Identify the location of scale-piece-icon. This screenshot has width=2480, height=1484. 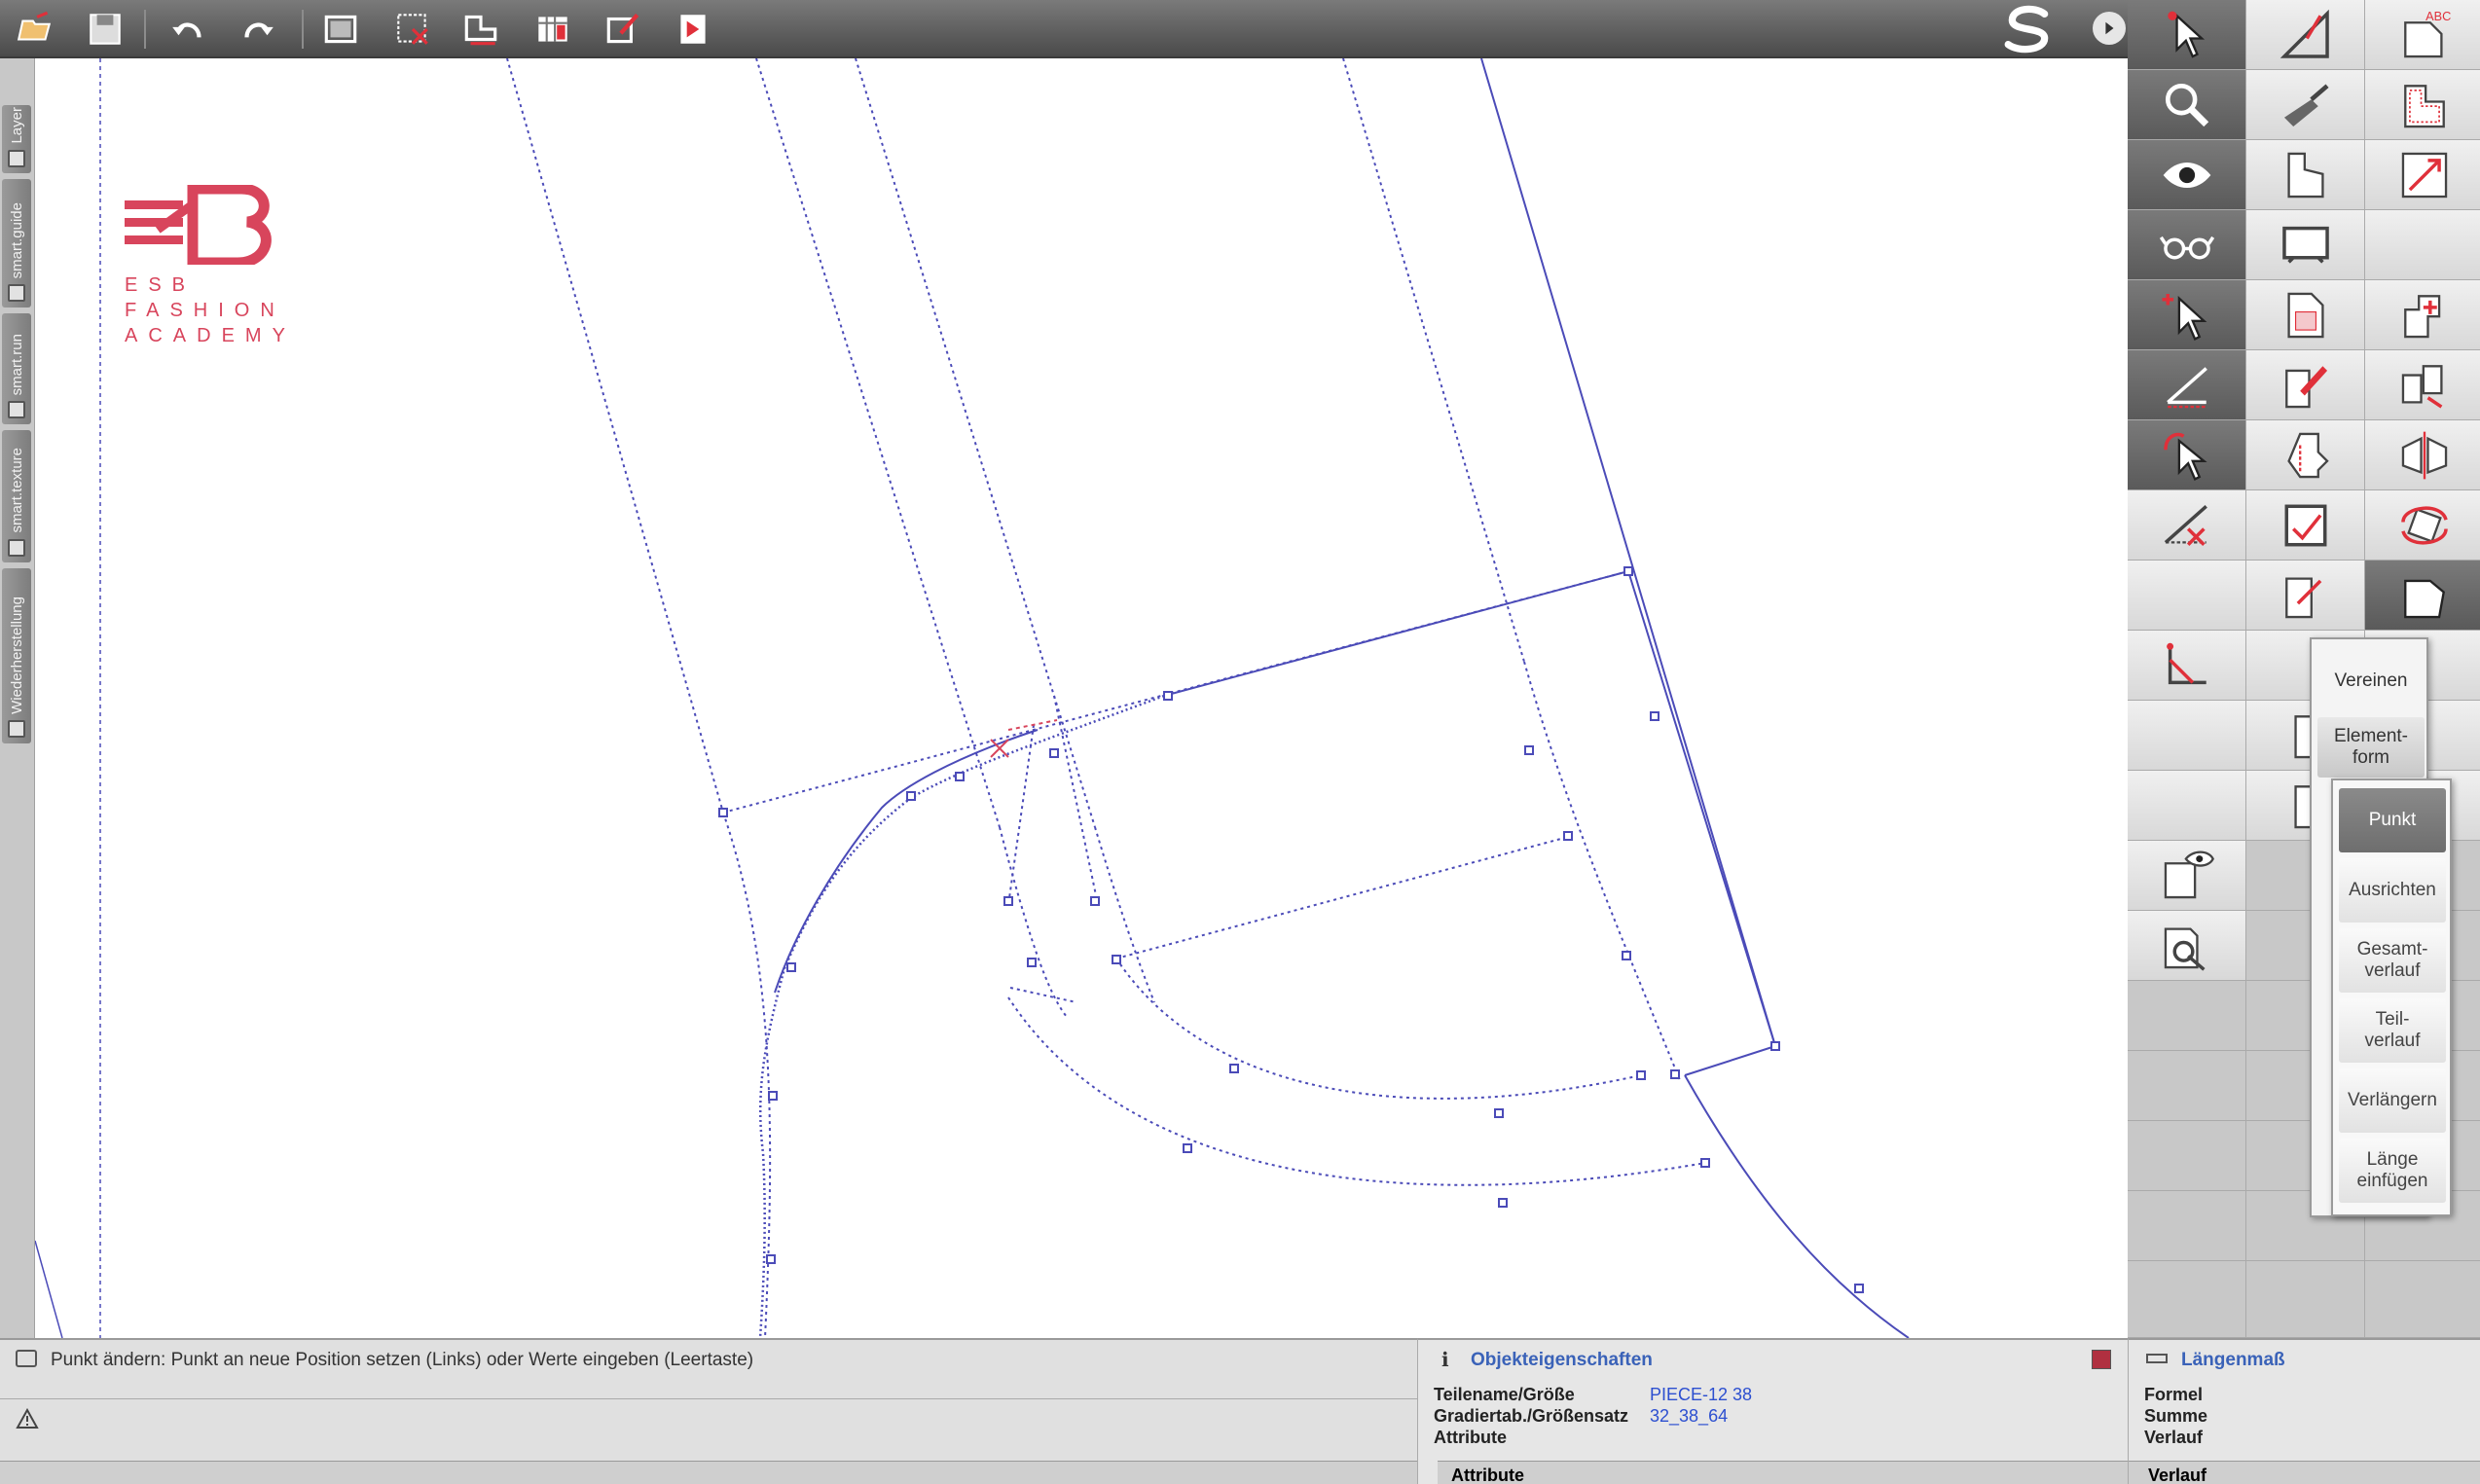
(2422, 175).